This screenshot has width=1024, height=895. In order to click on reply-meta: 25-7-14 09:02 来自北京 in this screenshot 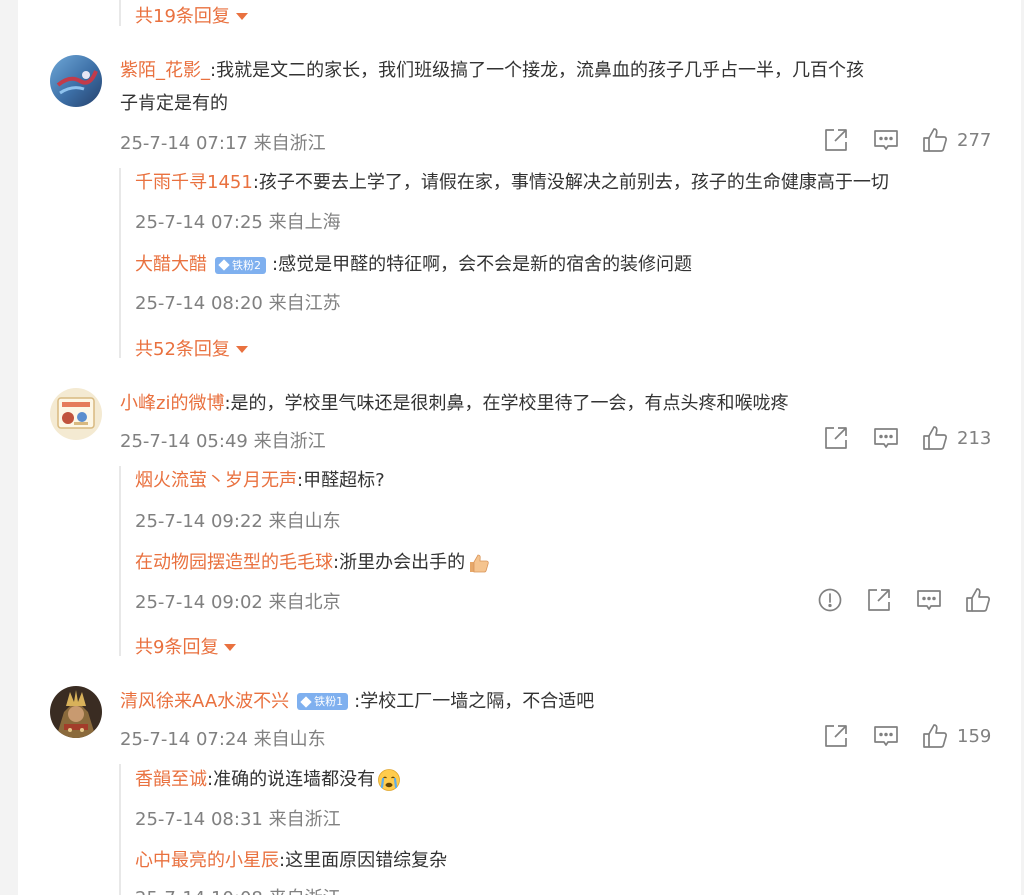, I will do `click(238, 602)`.